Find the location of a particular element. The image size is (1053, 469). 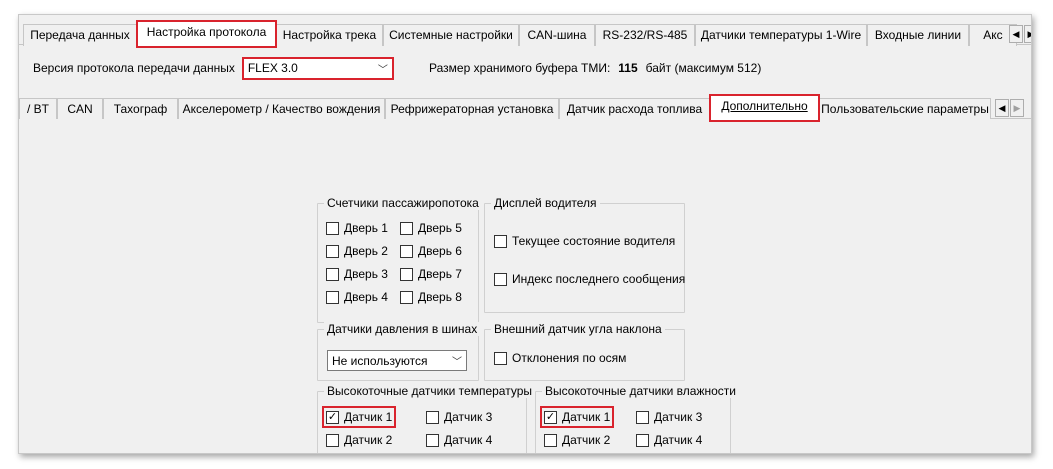

temp-sensor-2-label: Датчик 2 is located at coordinates (368, 440).